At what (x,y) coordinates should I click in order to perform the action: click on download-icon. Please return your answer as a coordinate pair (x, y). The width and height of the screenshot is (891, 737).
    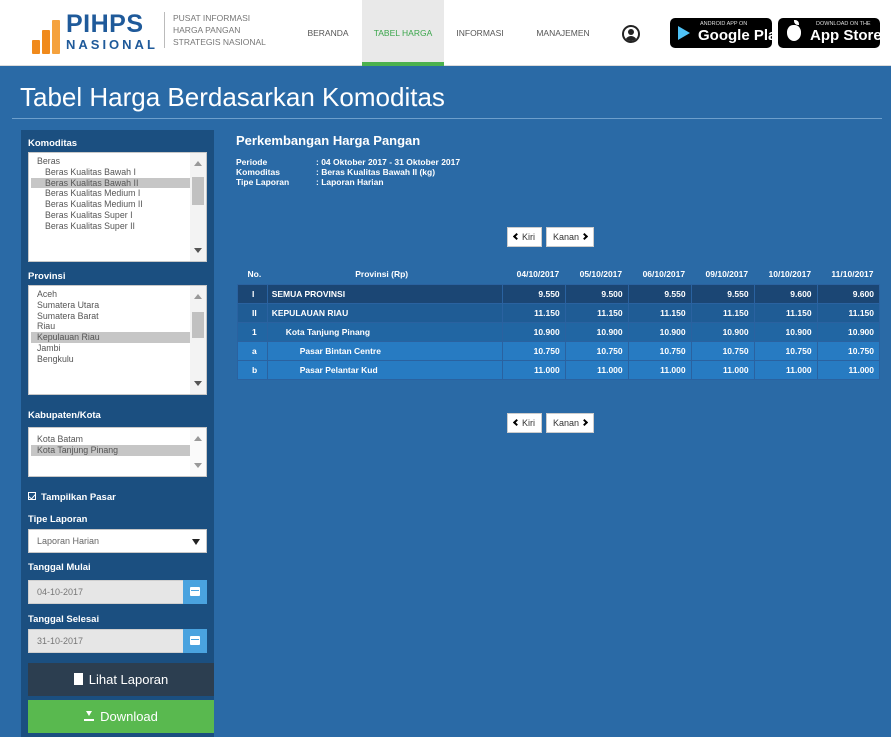
    Looking at the image, I should click on (89, 716).